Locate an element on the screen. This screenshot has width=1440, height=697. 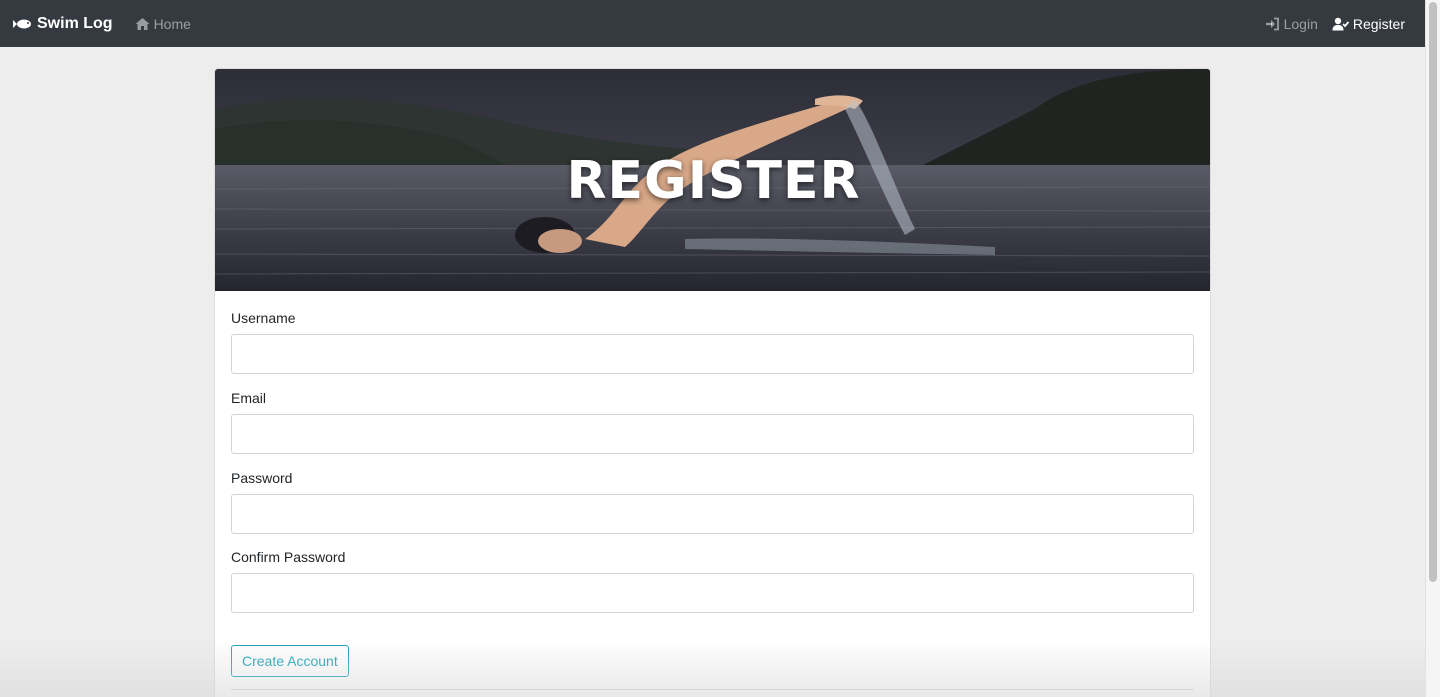
nav-login-label: Login is located at coordinates (1300, 23).